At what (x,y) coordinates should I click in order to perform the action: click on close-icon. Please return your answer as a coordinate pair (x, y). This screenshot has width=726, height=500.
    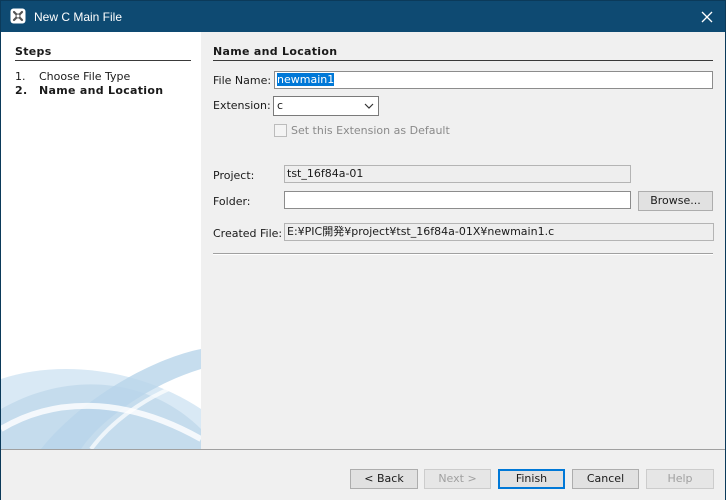
    Looking at the image, I should click on (707, 16).